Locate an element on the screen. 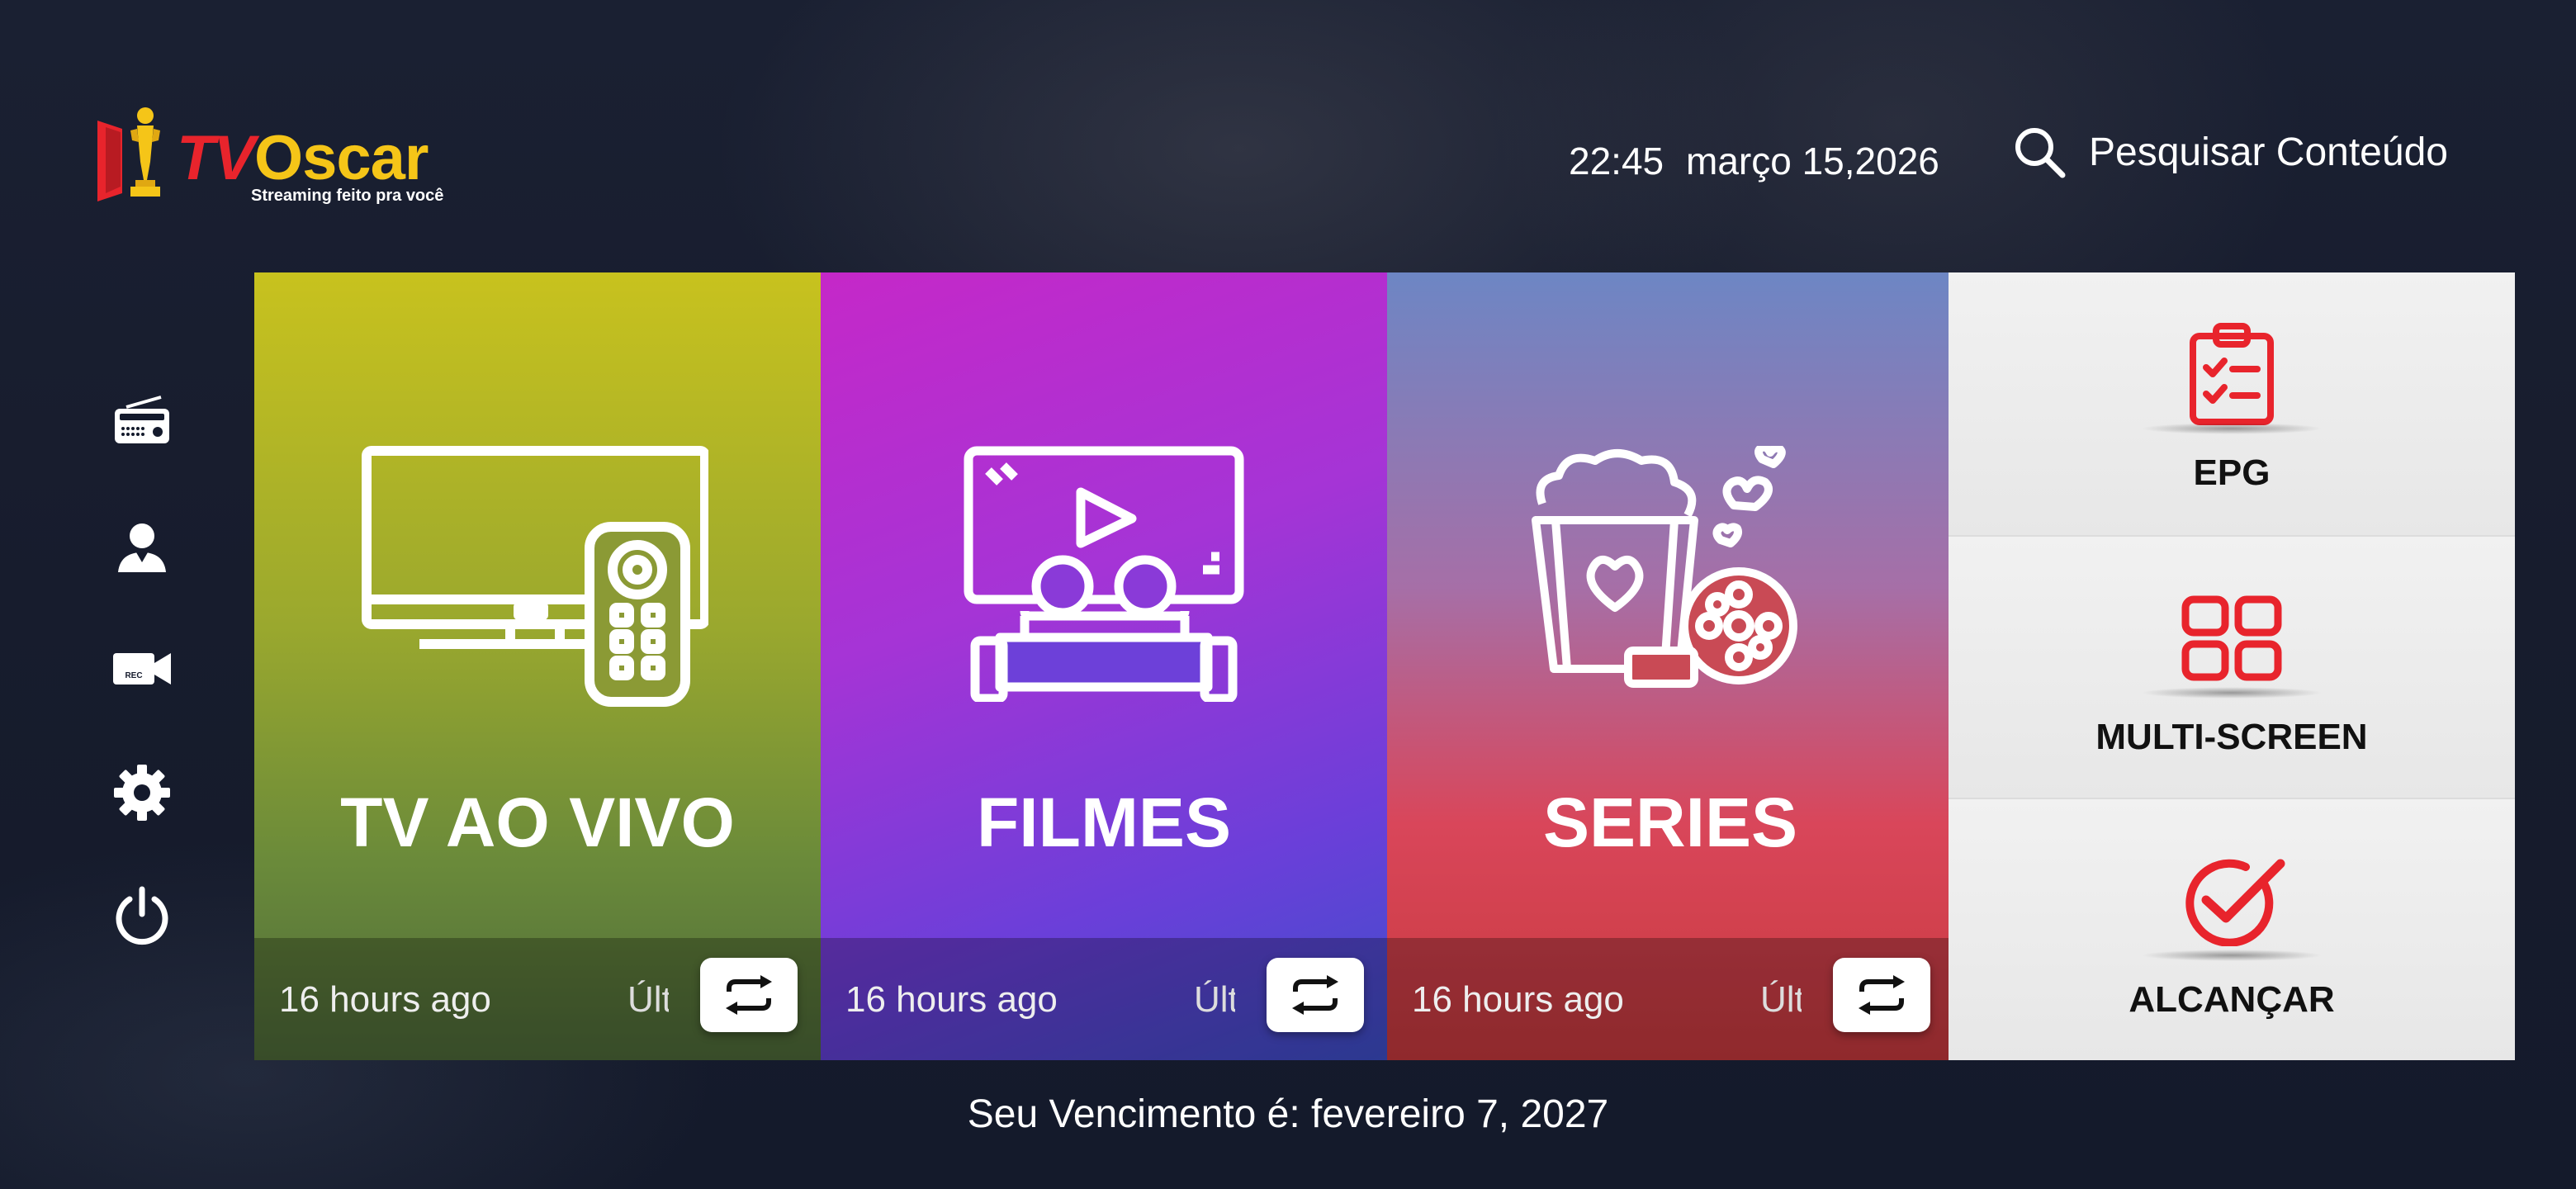 The width and height of the screenshot is (2576, 1189). sidebar-item-power is located at coordinates (142, 915).